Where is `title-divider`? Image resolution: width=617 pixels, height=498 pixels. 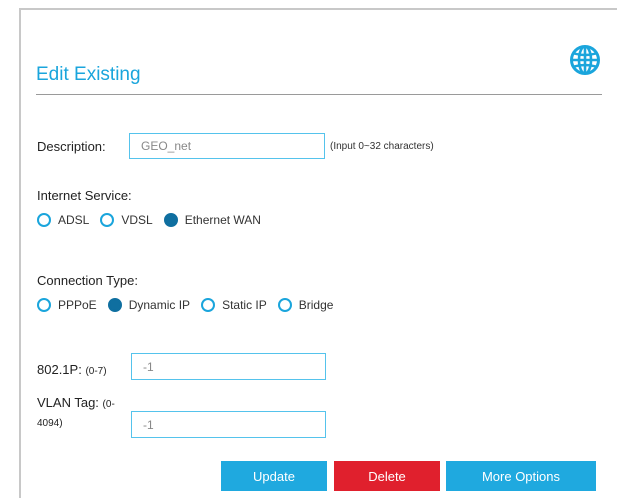 title-divider is located at coordinates (319, 94).